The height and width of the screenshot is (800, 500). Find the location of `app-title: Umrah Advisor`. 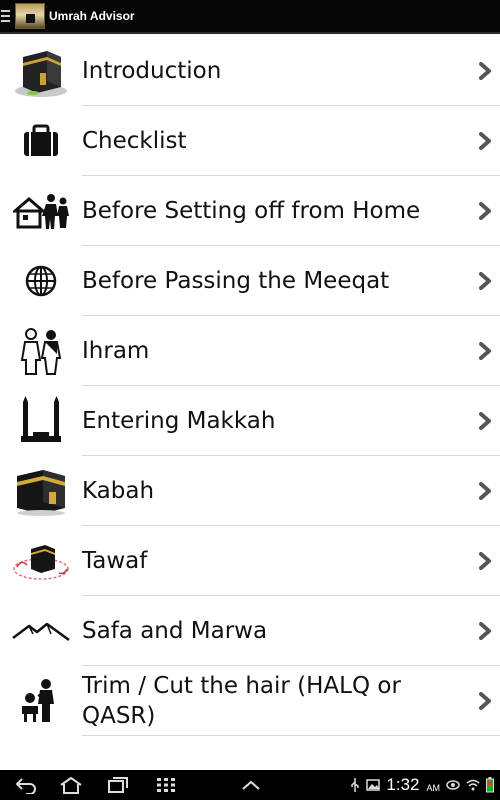

app-title: Umrah Advisor is located at coordinates (92, 16).